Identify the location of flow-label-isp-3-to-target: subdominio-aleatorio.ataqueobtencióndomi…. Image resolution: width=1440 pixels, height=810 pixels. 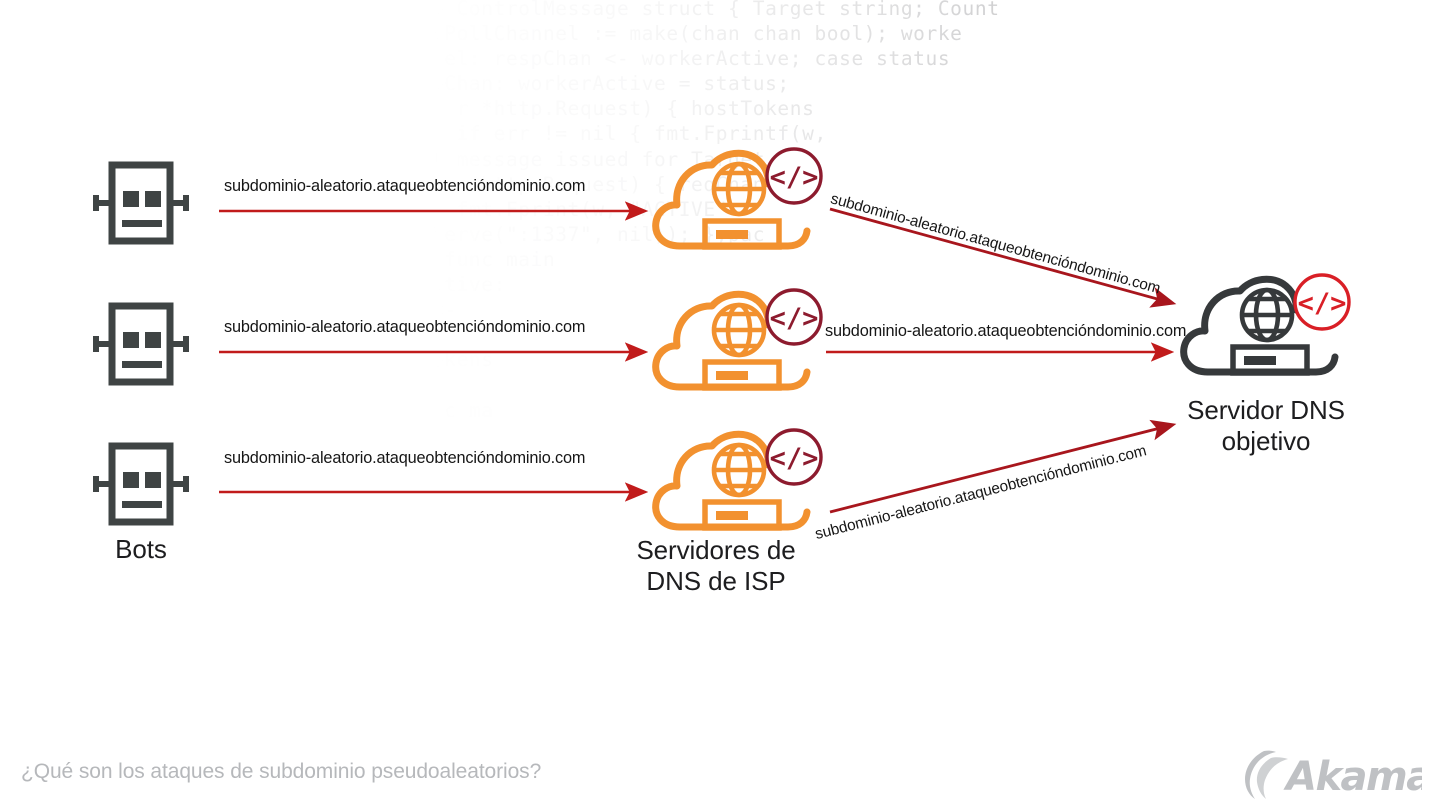
(981, 493).